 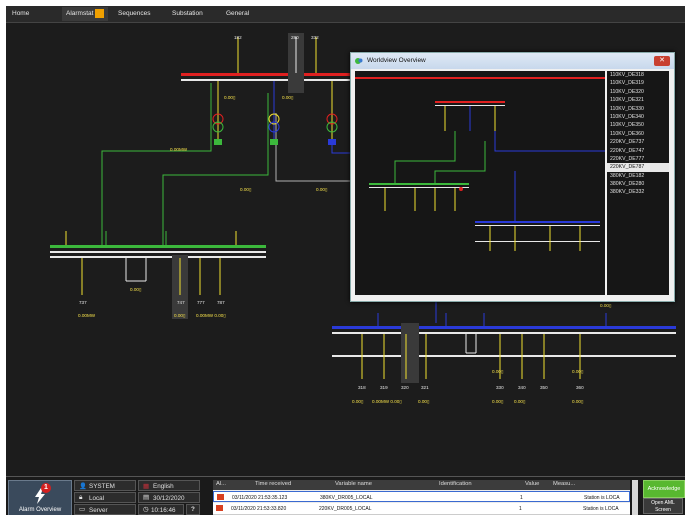 What do you see at coordinates (151, 263) in the screenshot?
I see `left-feeders` at bounding box center [151, 263].